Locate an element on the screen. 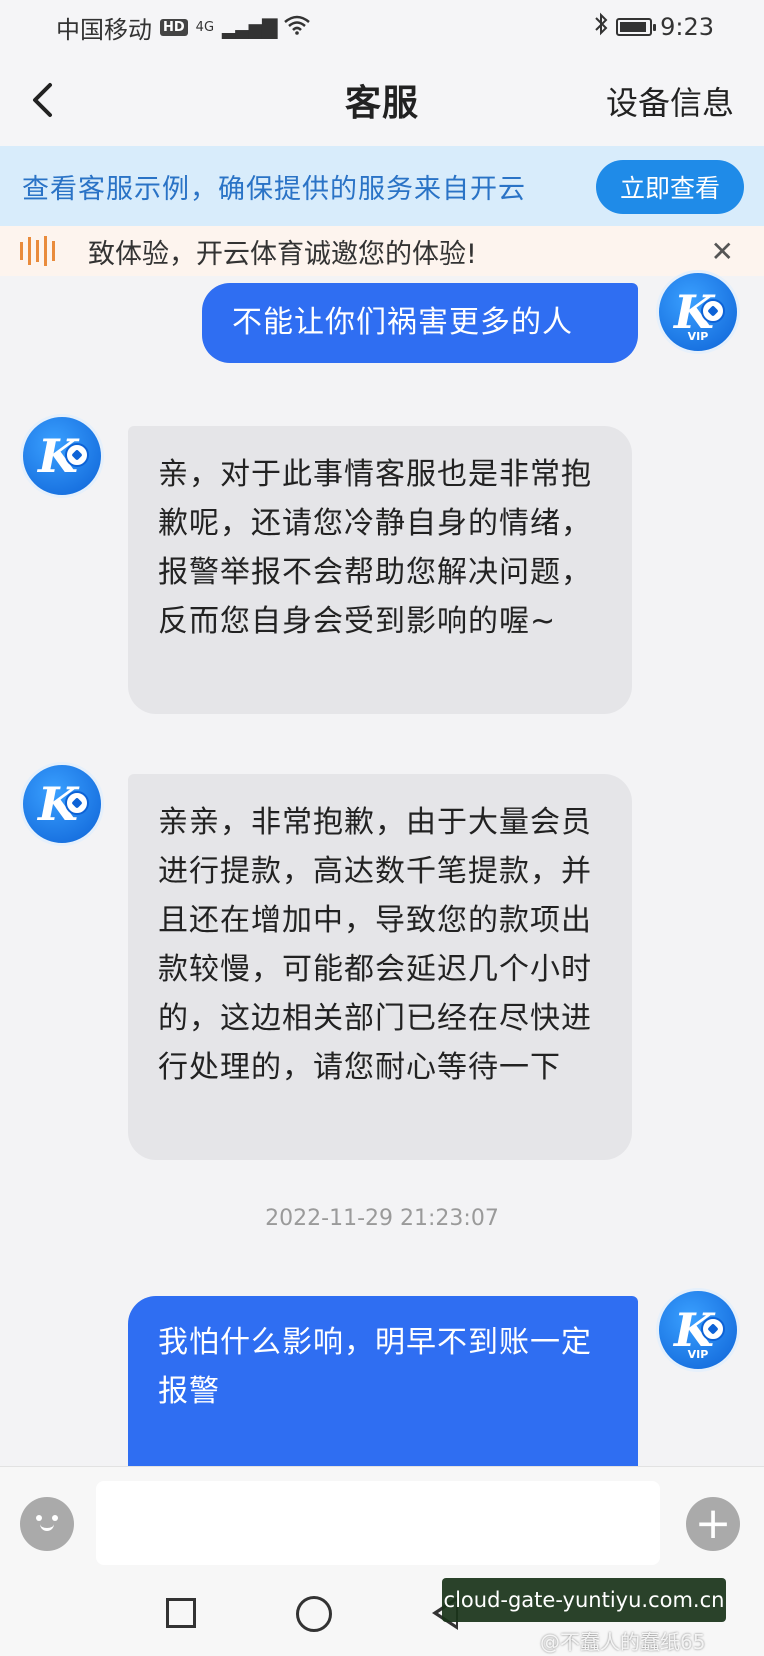  info-banner: 查看客服示例，确保提供的服务来自开云 立即查看 is located at coordinates (382, 186).